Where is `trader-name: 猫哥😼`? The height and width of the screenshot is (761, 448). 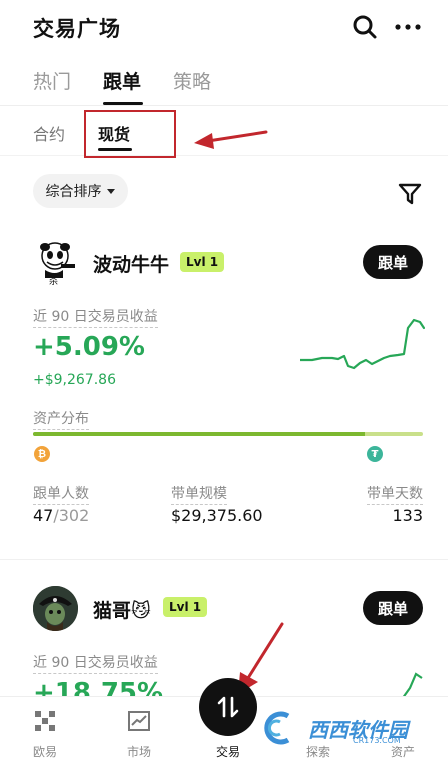
trader-name: 猫哥😼 is located at coordinates (122, 609).